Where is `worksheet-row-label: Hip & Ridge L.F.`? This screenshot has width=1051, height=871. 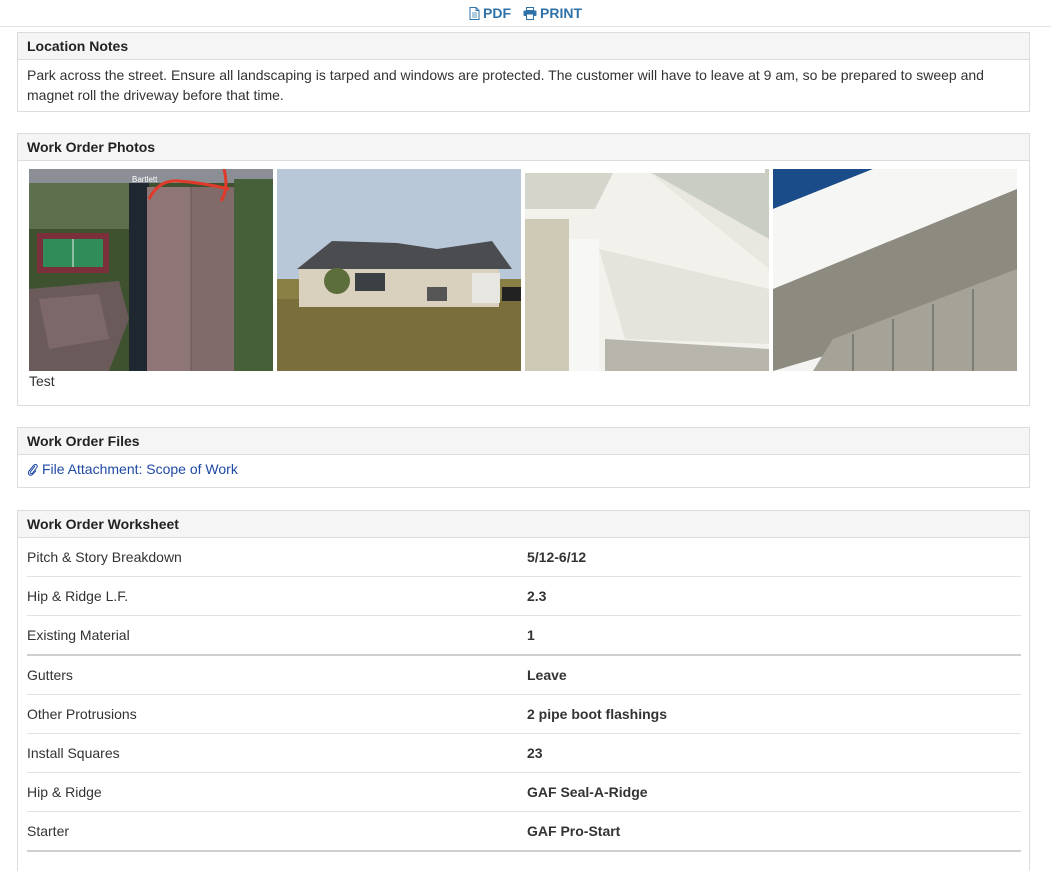 worksheet-row-label: Hip & Ridge L.F. is located at coordinates (78, 596).